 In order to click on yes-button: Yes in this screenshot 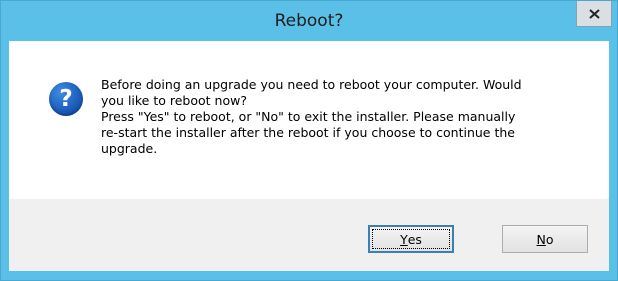, I will do `click(411, 239)`.